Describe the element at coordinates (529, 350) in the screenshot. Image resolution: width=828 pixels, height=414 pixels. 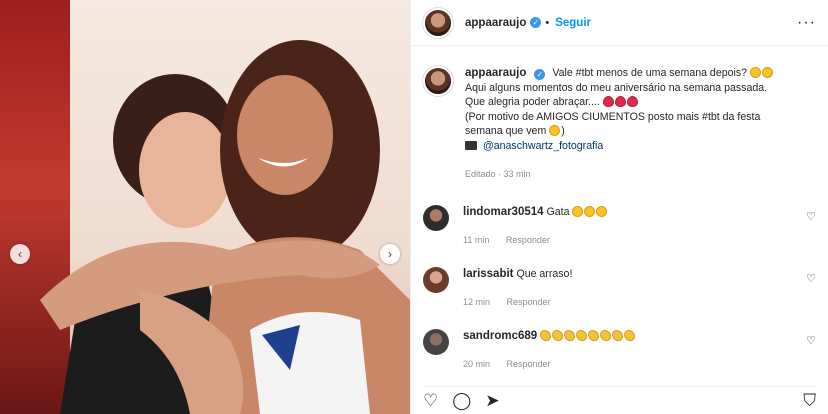
I see `comment-item: sandromc689 20 min Responder` at that location.